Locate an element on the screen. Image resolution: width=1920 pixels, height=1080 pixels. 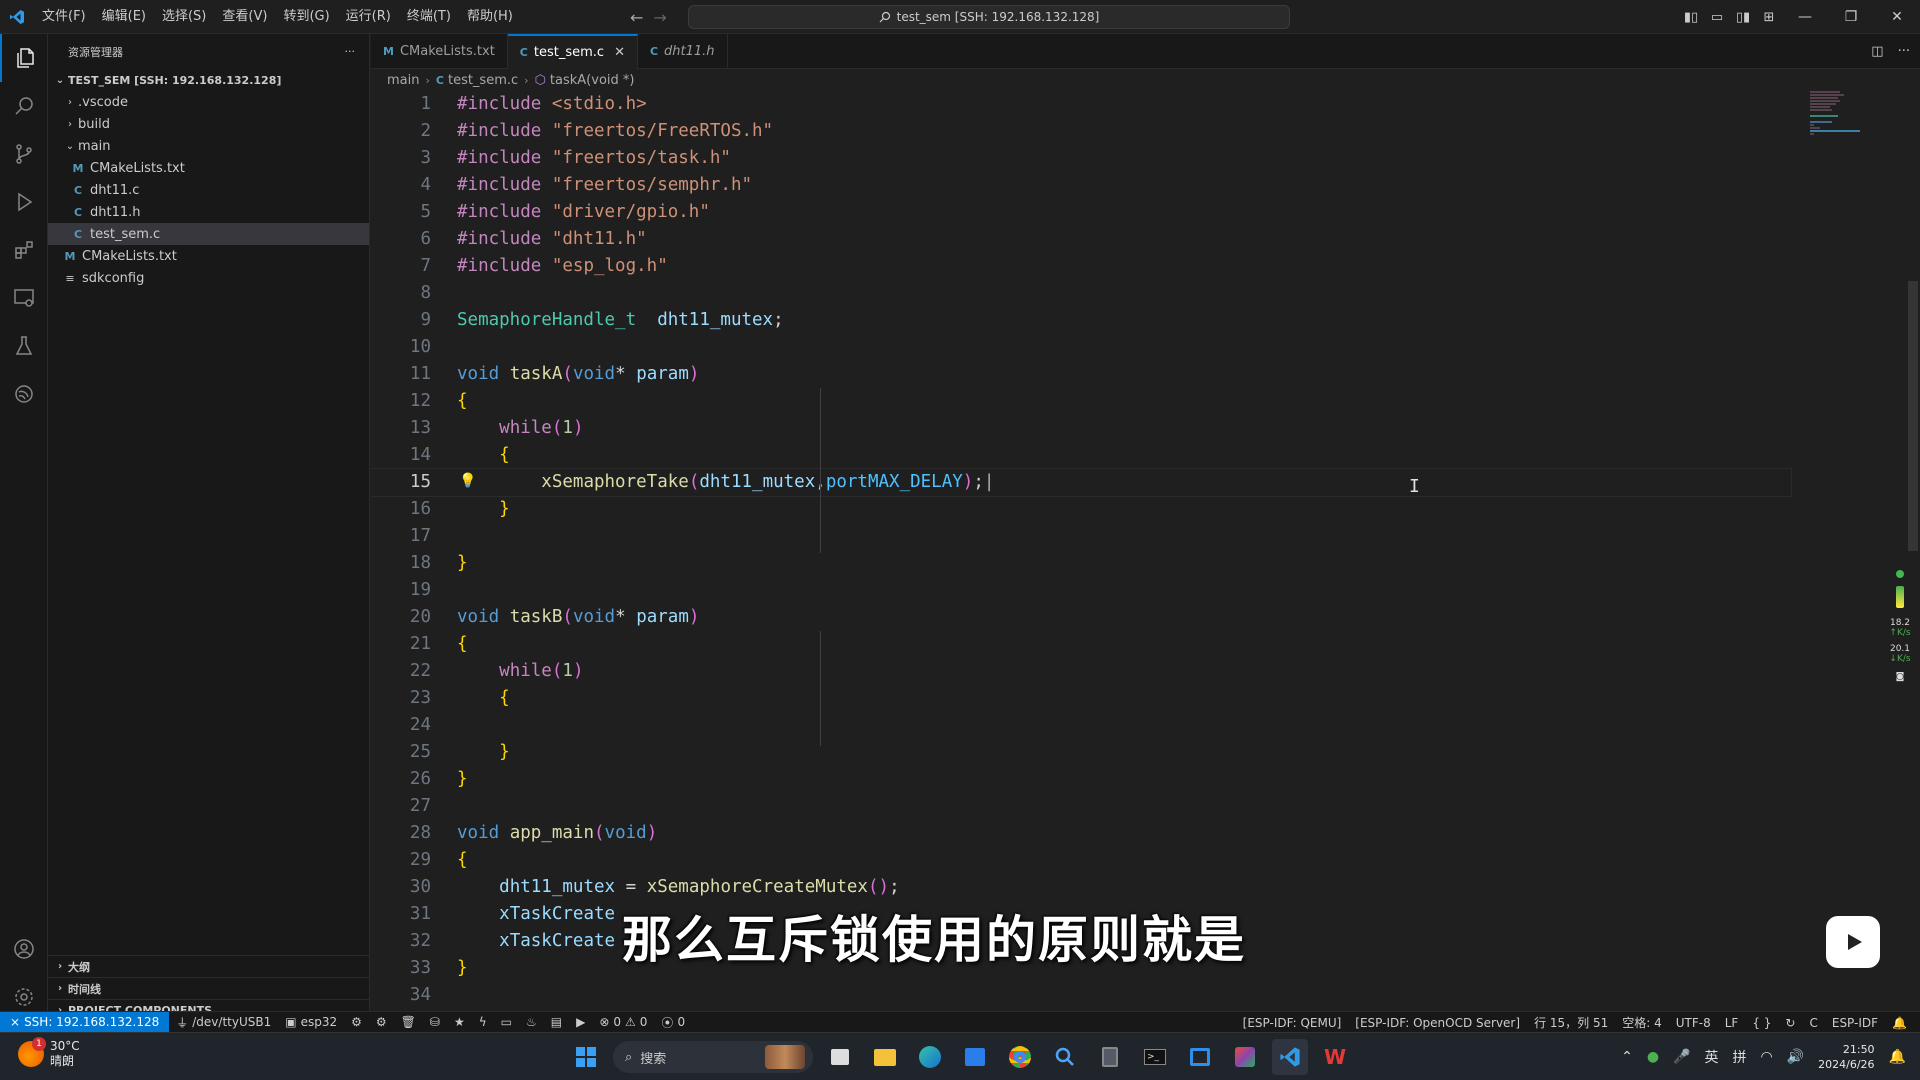
code-line: 12 { is located at coordinates (1081, 401).